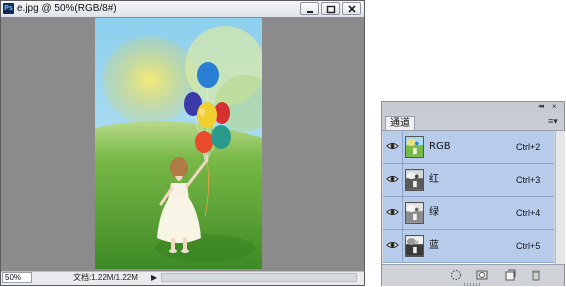 This screenshot has height=287, width=566. Describe the element at coordinates (400, 123) in the screenshot. I see `tab-channels: 通道` at that location.